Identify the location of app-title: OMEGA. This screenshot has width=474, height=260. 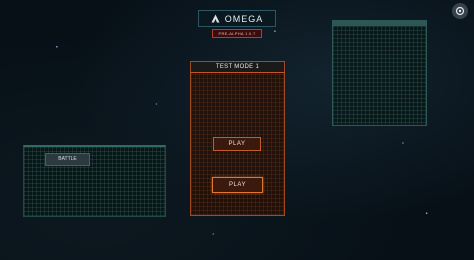
(244, 18).